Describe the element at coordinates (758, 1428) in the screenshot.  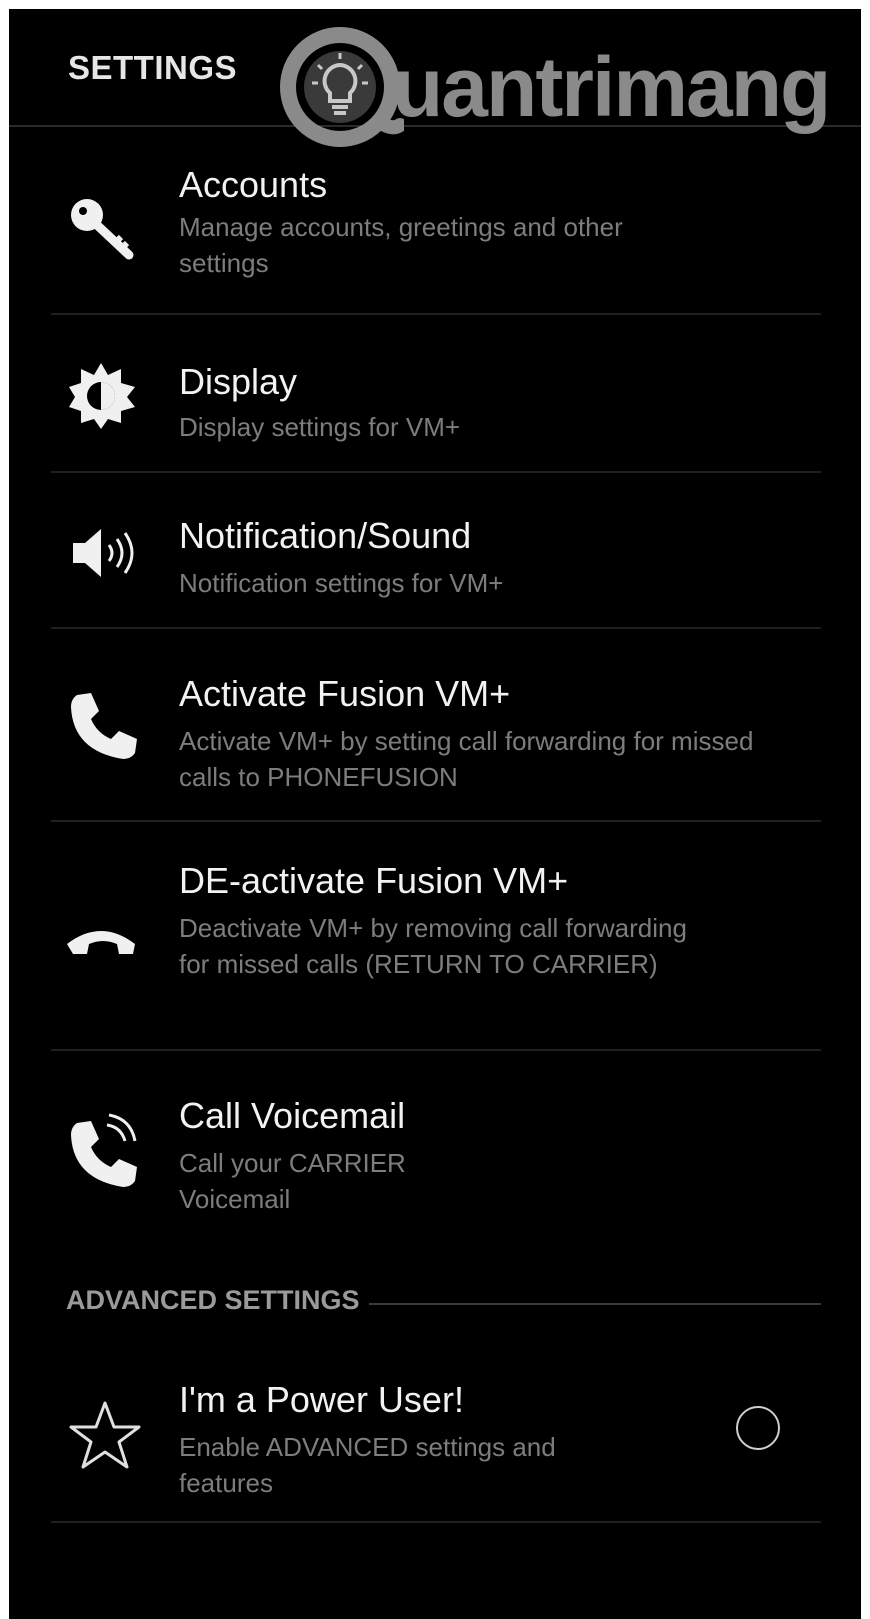
I see `power-user-radio` at that location.